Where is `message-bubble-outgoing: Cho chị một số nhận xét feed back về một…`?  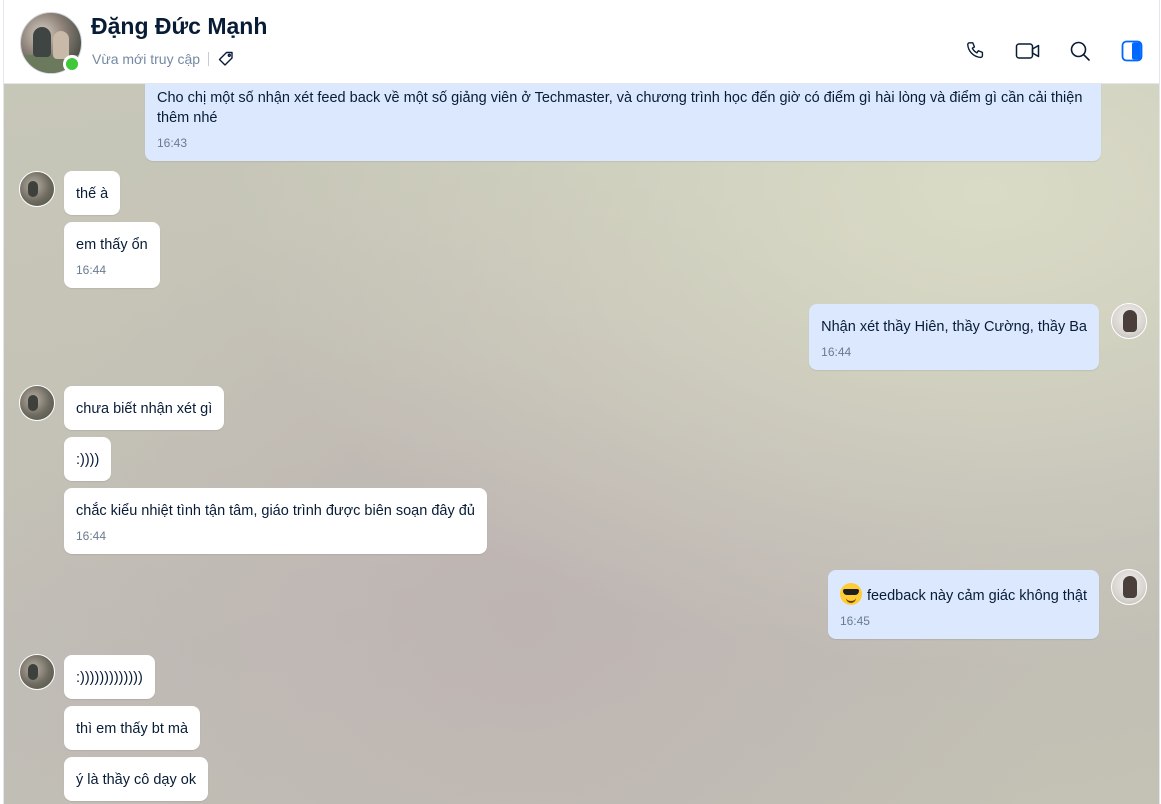 message-bubble-outgoing: Cho chị một số nhận xét feed back về một… is located at coordinates (623, 122).